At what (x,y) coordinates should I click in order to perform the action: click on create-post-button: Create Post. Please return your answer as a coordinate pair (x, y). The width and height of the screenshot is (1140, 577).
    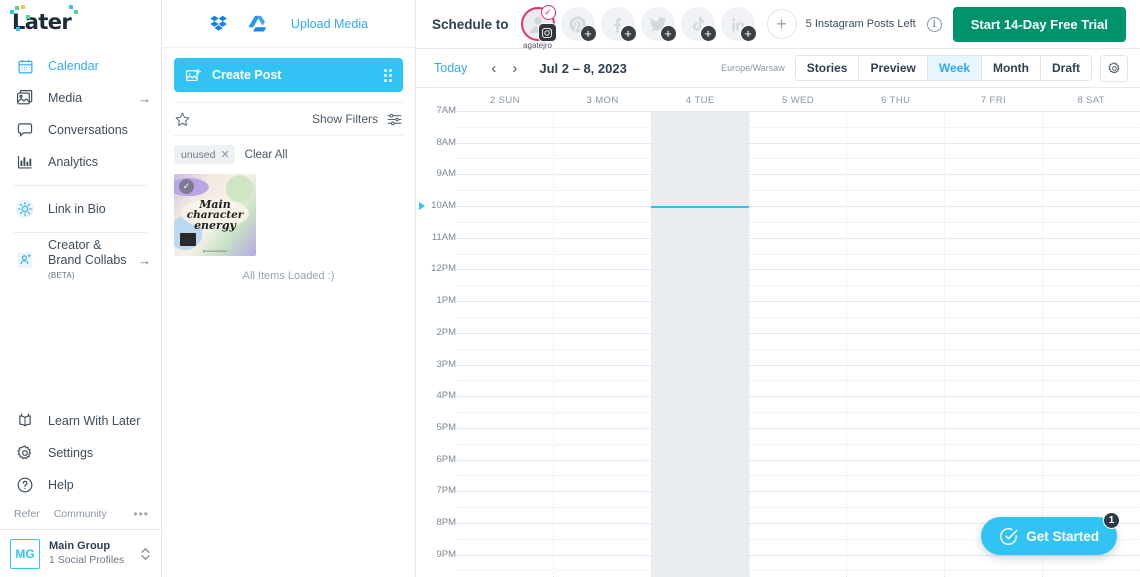
    Looking at the image, I should click on (288, 75).